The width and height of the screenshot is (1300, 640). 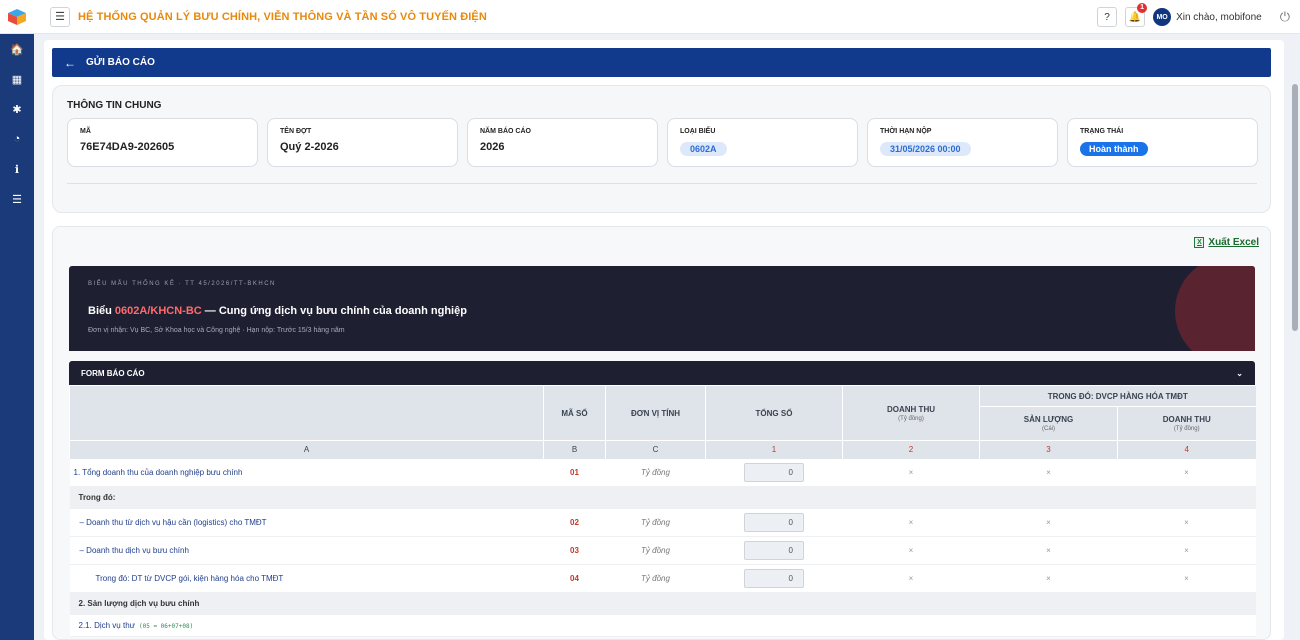 I want to click on map-icon: ▦, so click(x=17, y=79).